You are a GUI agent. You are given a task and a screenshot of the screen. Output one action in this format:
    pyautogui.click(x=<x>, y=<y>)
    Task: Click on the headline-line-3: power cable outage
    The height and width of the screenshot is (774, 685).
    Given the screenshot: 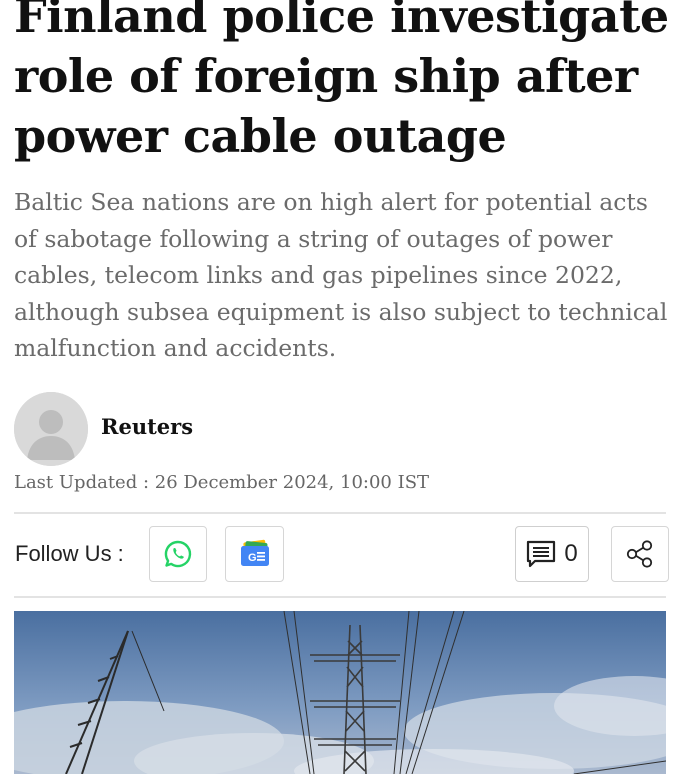 What is the action you would take?
    pyautogui.click(x=260, y=136)
    